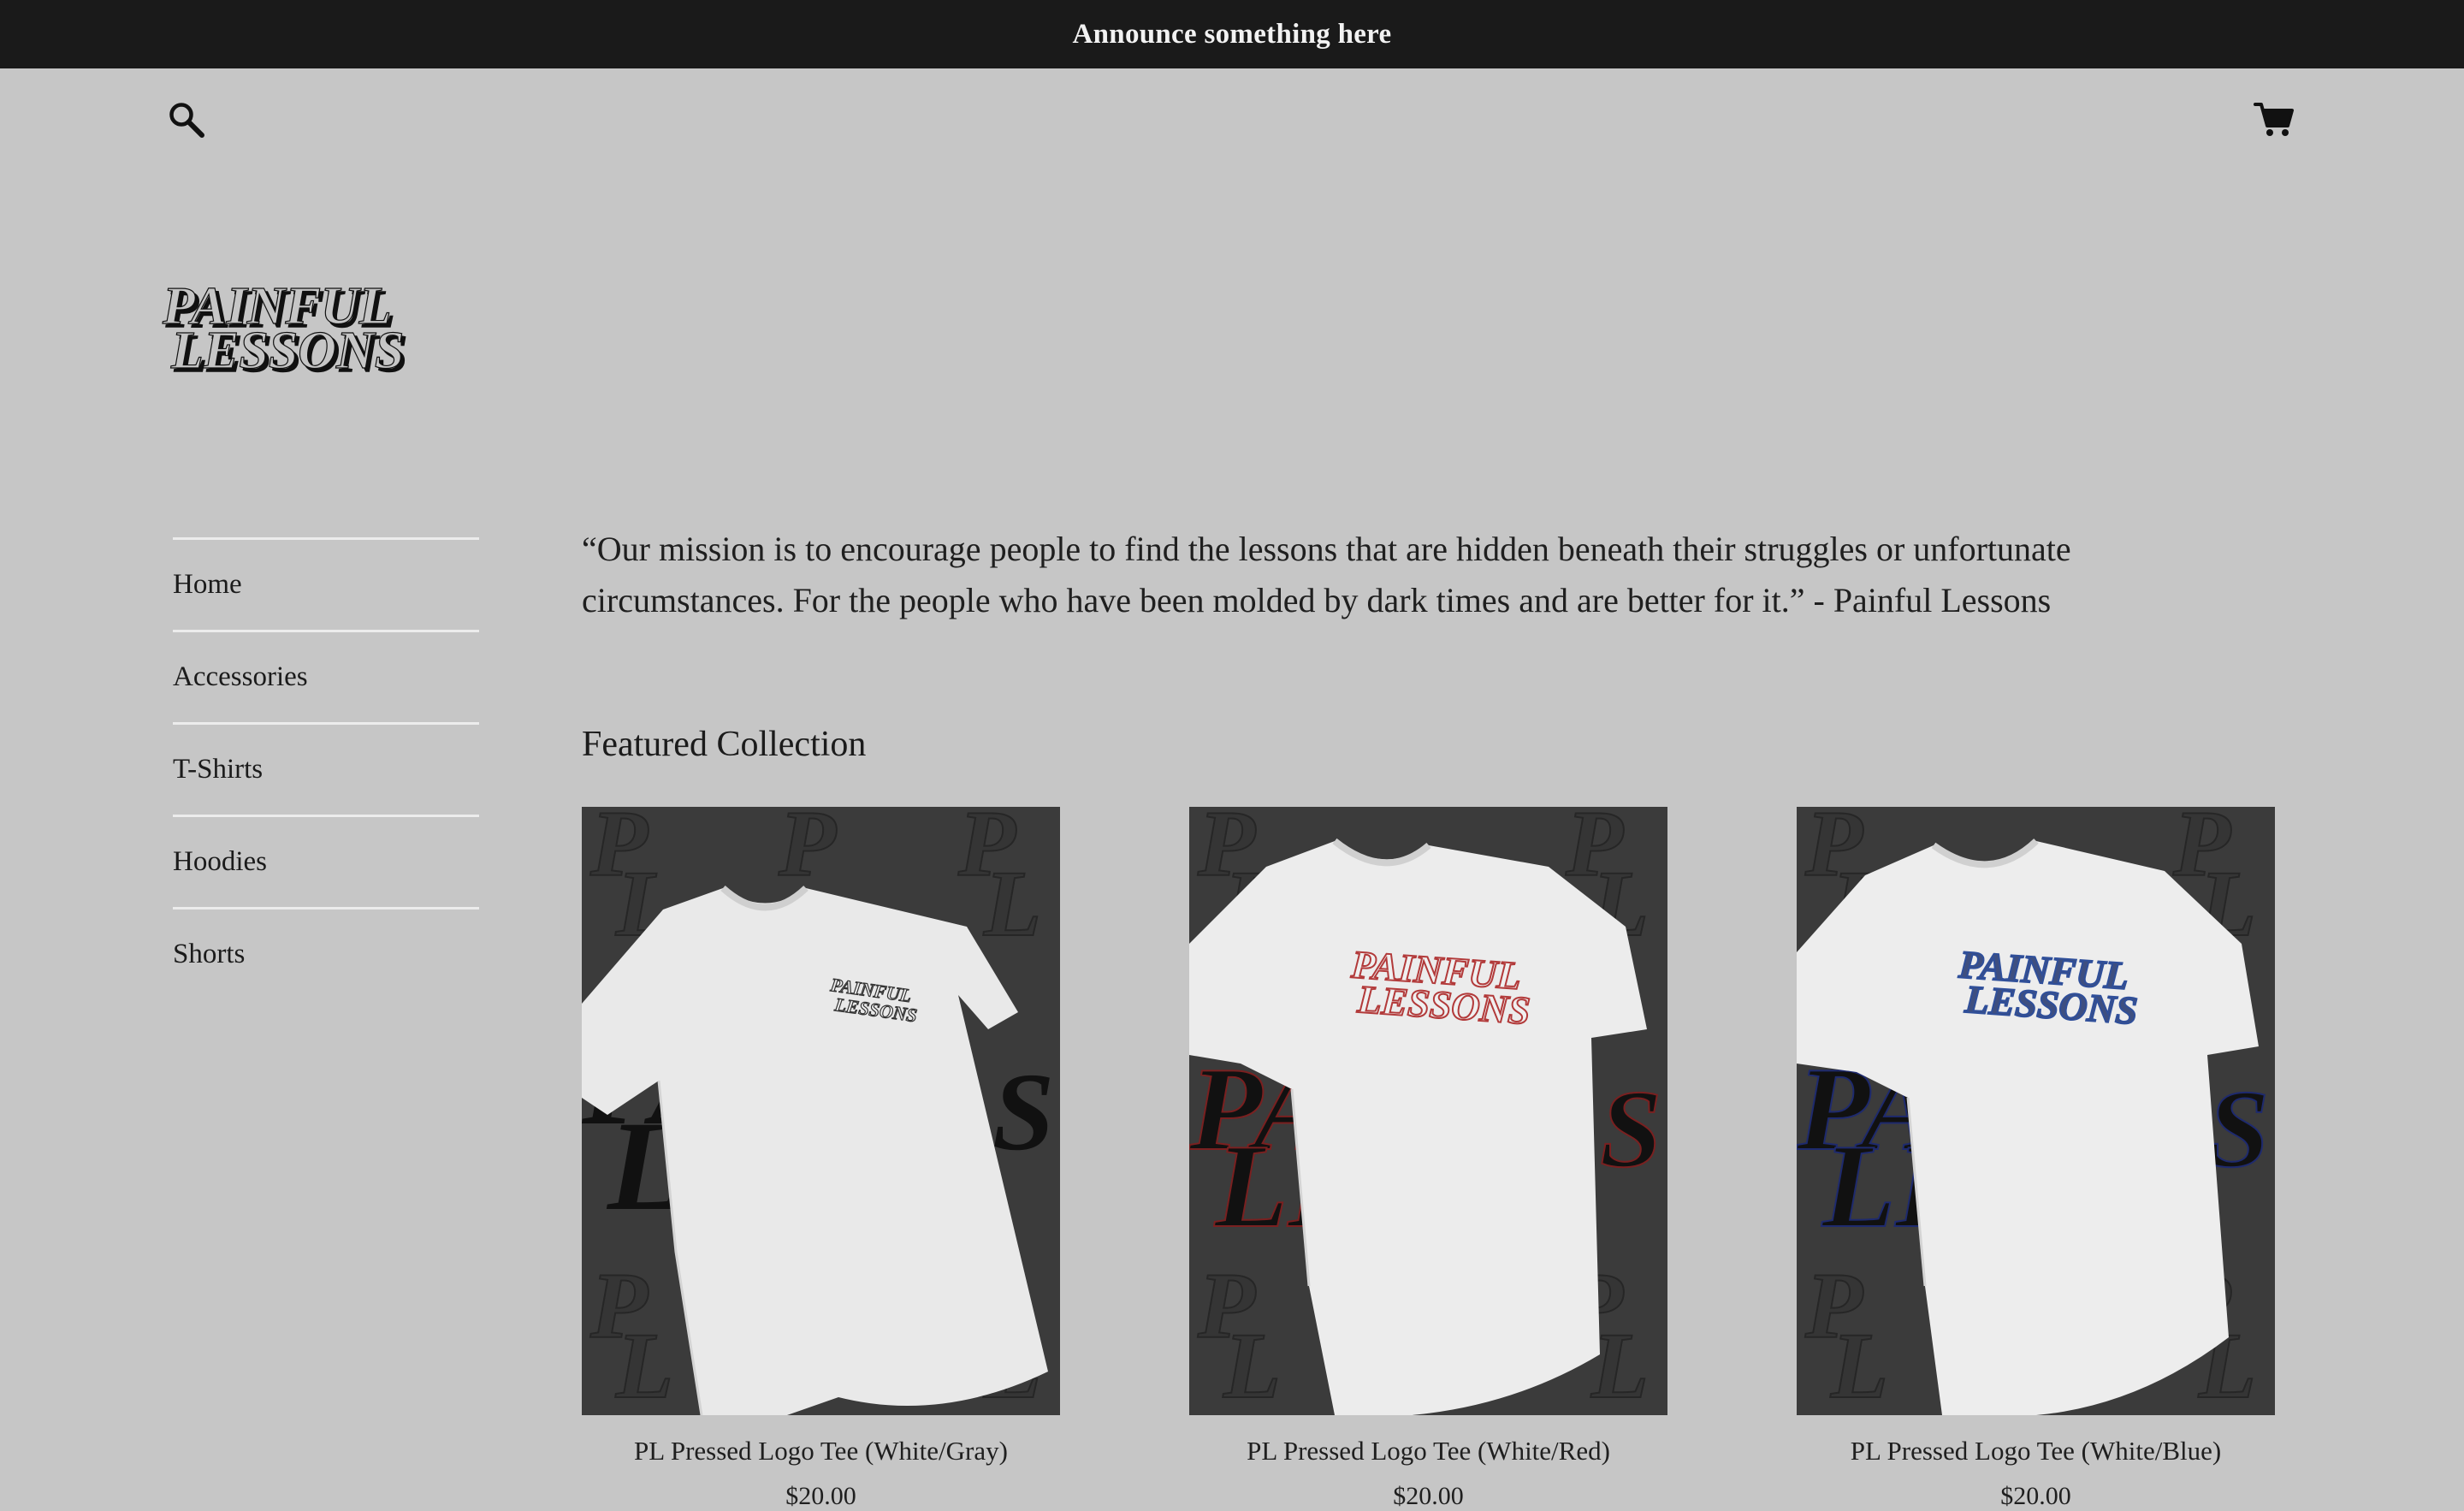  I want to click on nav-item-accessories: Accessories, so click(326, 679).